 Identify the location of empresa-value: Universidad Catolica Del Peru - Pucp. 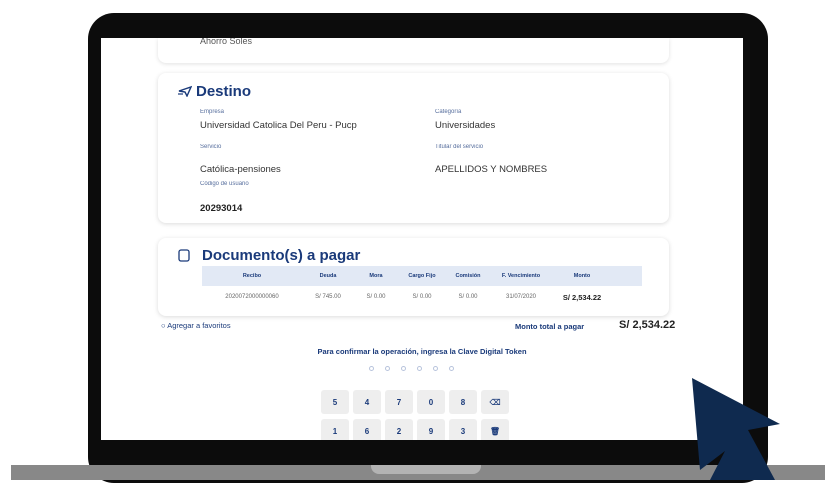
(278, 125).